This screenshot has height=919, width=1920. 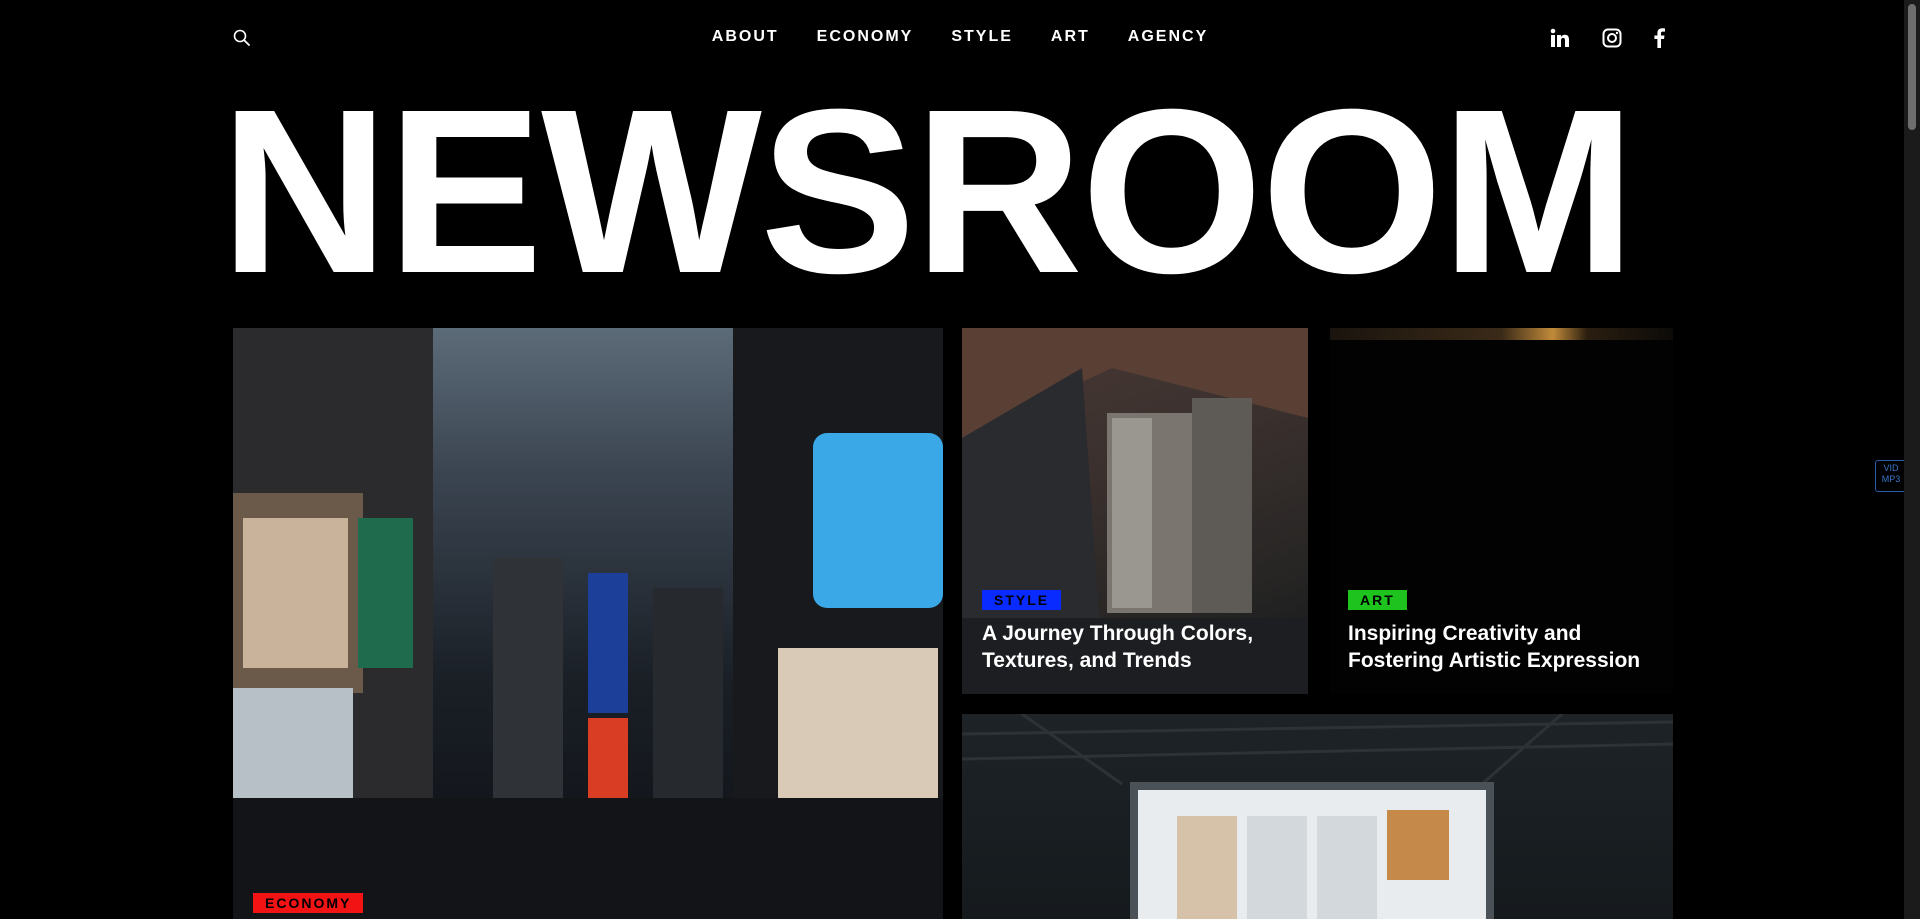 What do you see at coordinates (1168, 37) in the screenshot?
I see `nav-agency: AGENCY` at bounding box center [1168, 37].